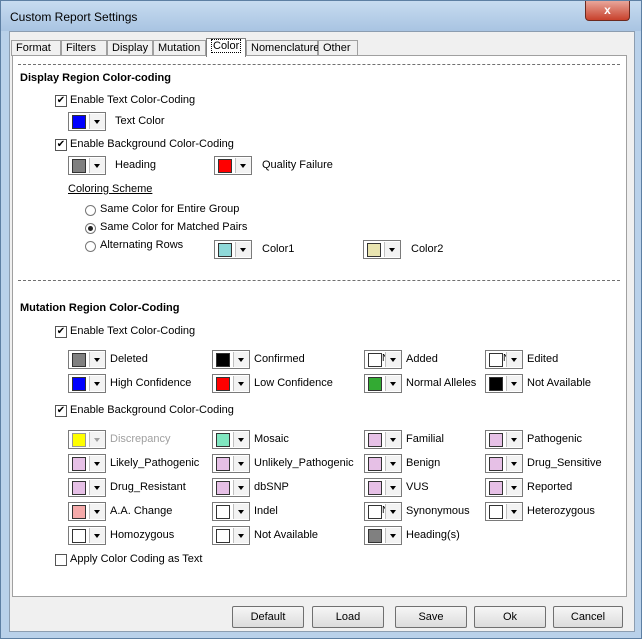 The image size is (642, 639). What do you see at coordinates (87, 383) in the screenshot?
I see `high-confidence-color-picker` at bounding box center [87, 383].